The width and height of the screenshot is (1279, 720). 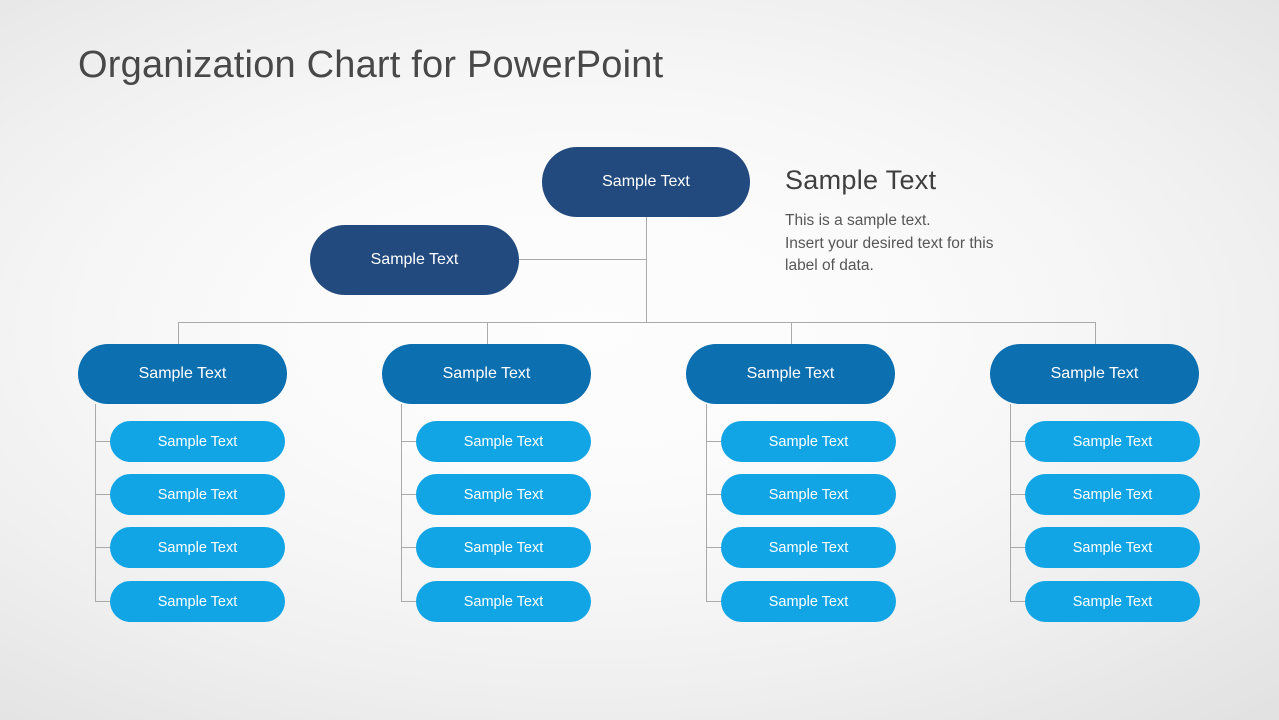 What do you see at coordinates (197, 601) in the screenshot?
I see `org-node-branch-1-child-4: Sample Text` at bounding box center [197, 601].